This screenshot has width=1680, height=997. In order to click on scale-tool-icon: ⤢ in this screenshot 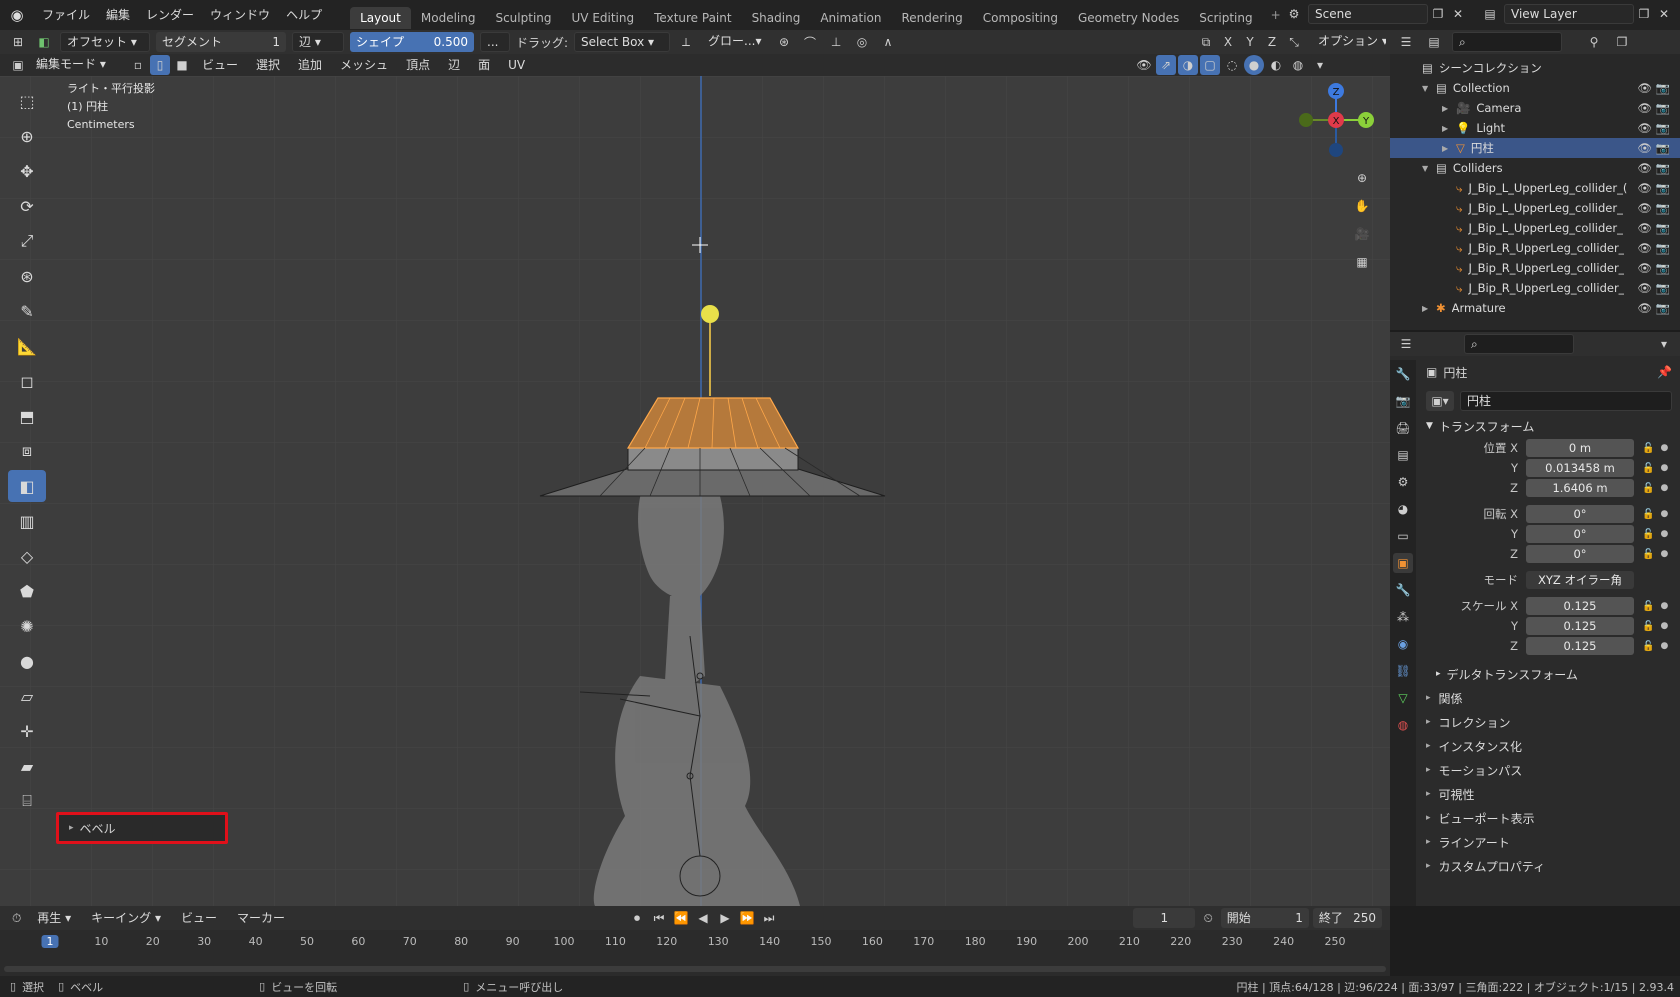, I will do `click(27, 241)`.